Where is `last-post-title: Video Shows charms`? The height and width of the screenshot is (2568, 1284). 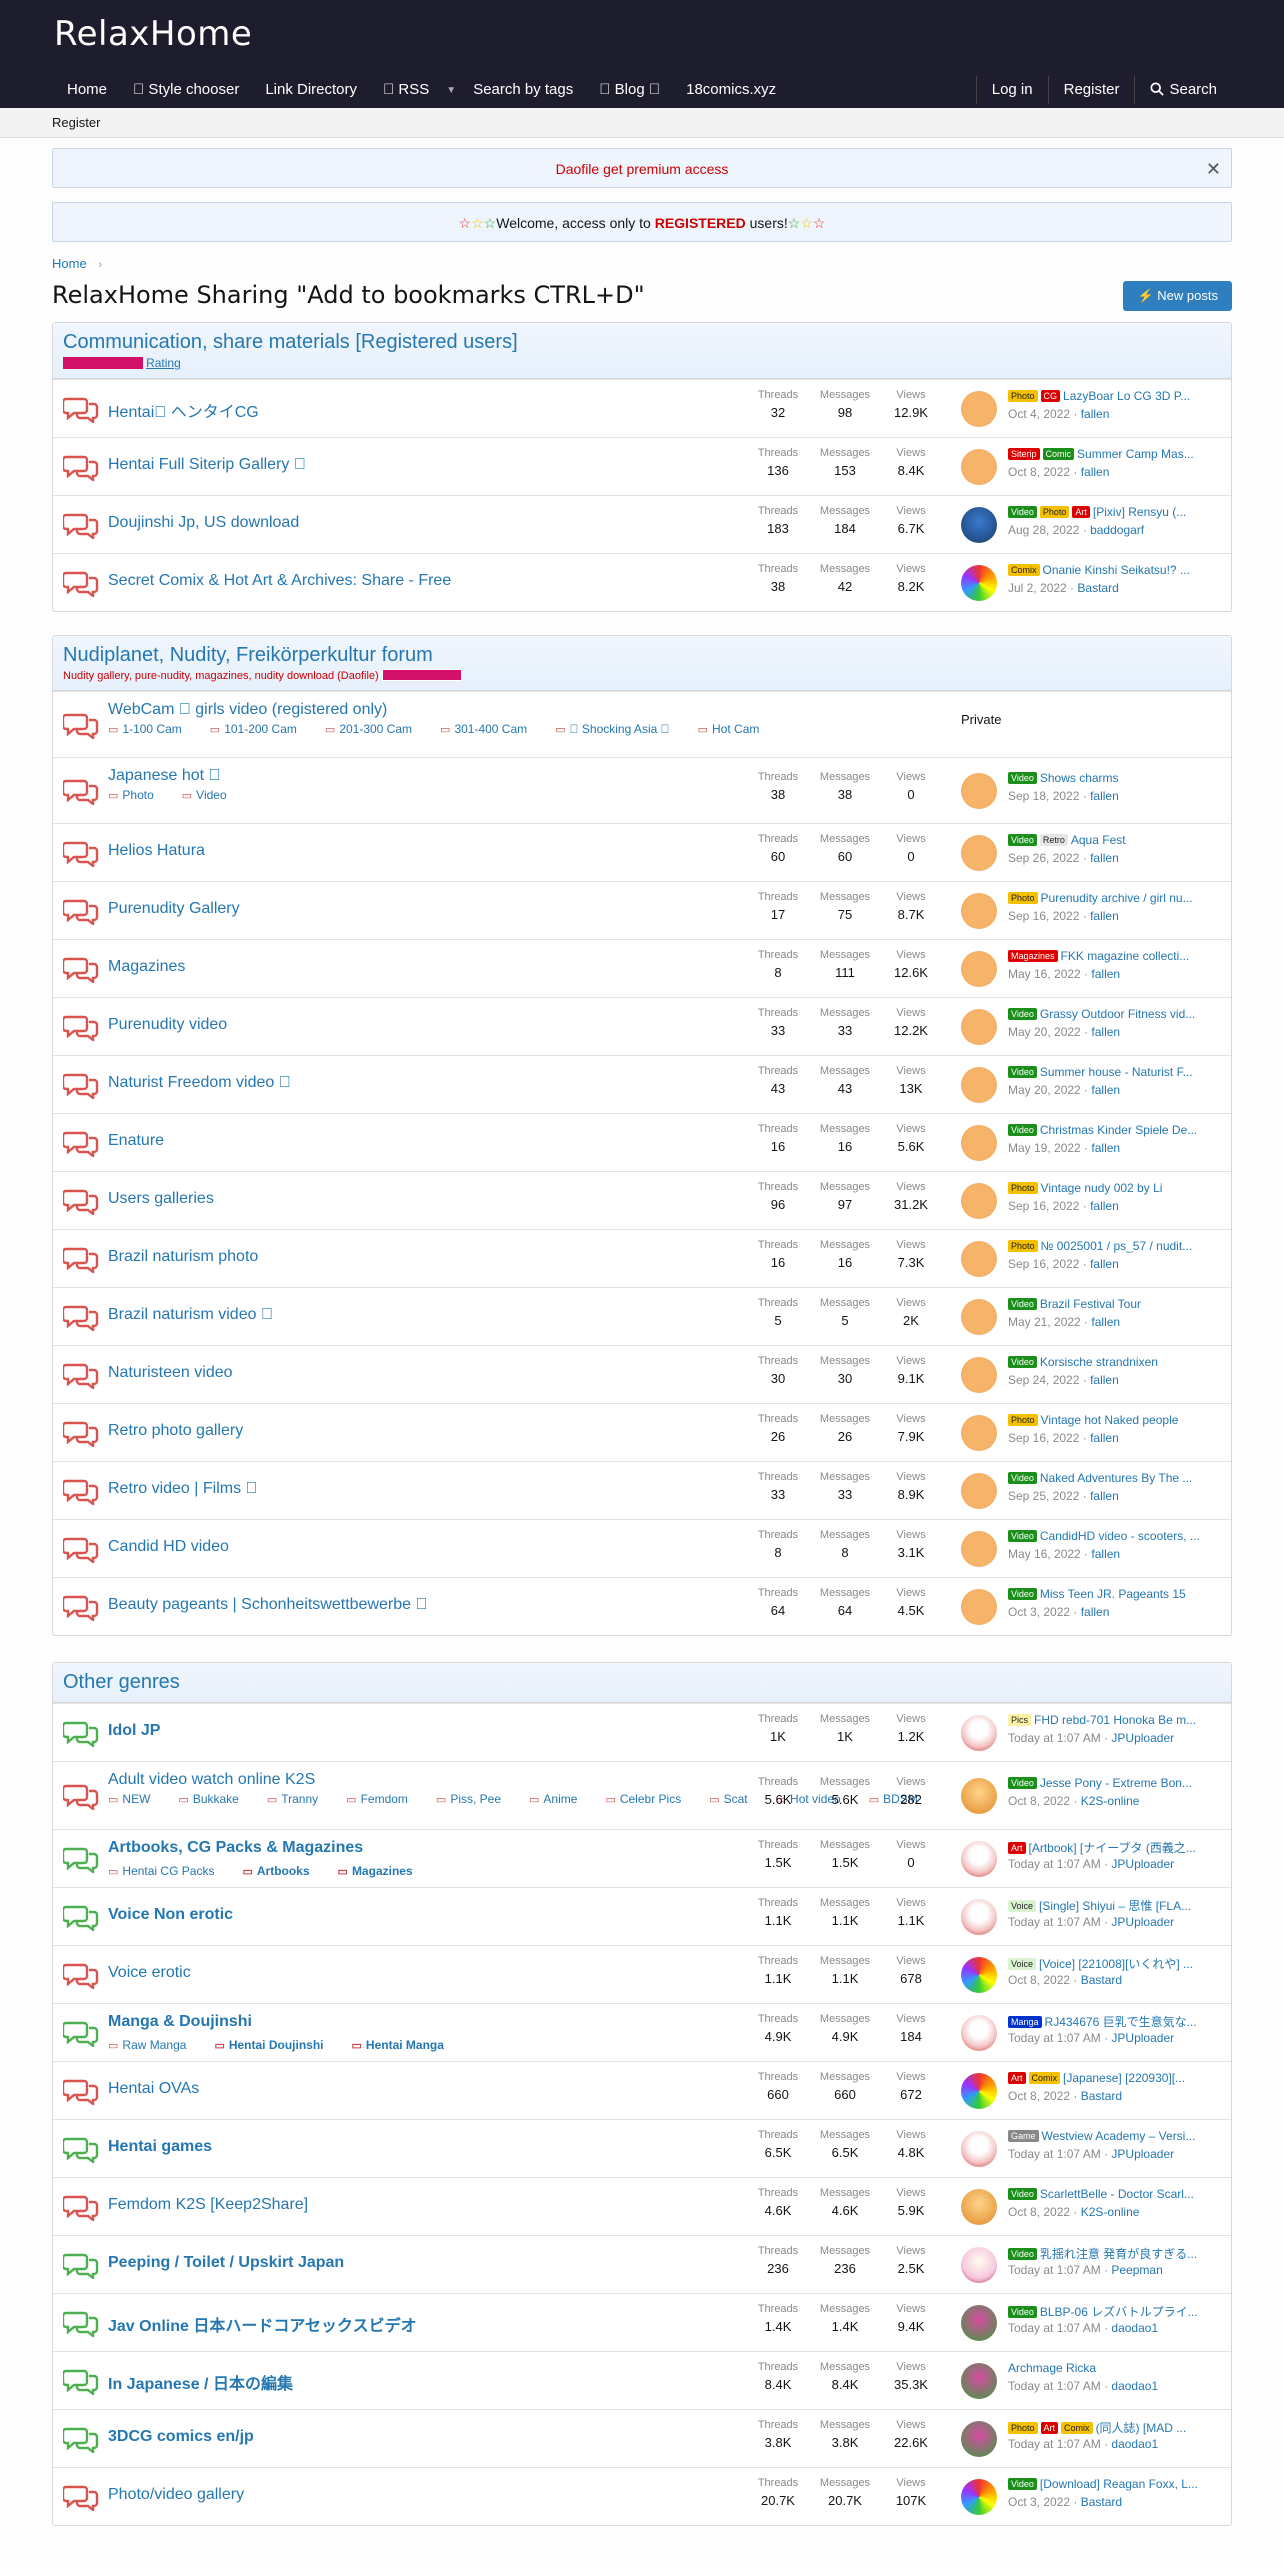
last-post-title: Video Shows charms is located at coordinates (1119, 778).